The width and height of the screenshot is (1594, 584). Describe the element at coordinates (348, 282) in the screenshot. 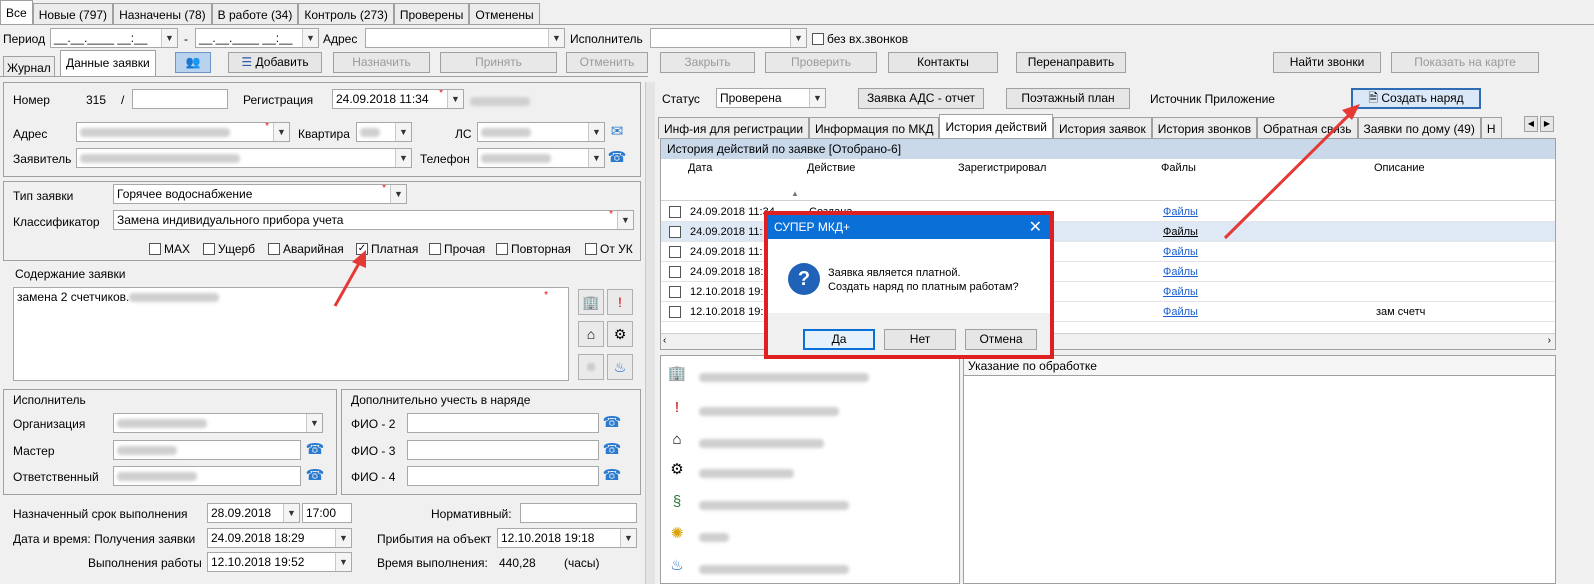

I see `arrow-to-paid-checkbox` at that location.